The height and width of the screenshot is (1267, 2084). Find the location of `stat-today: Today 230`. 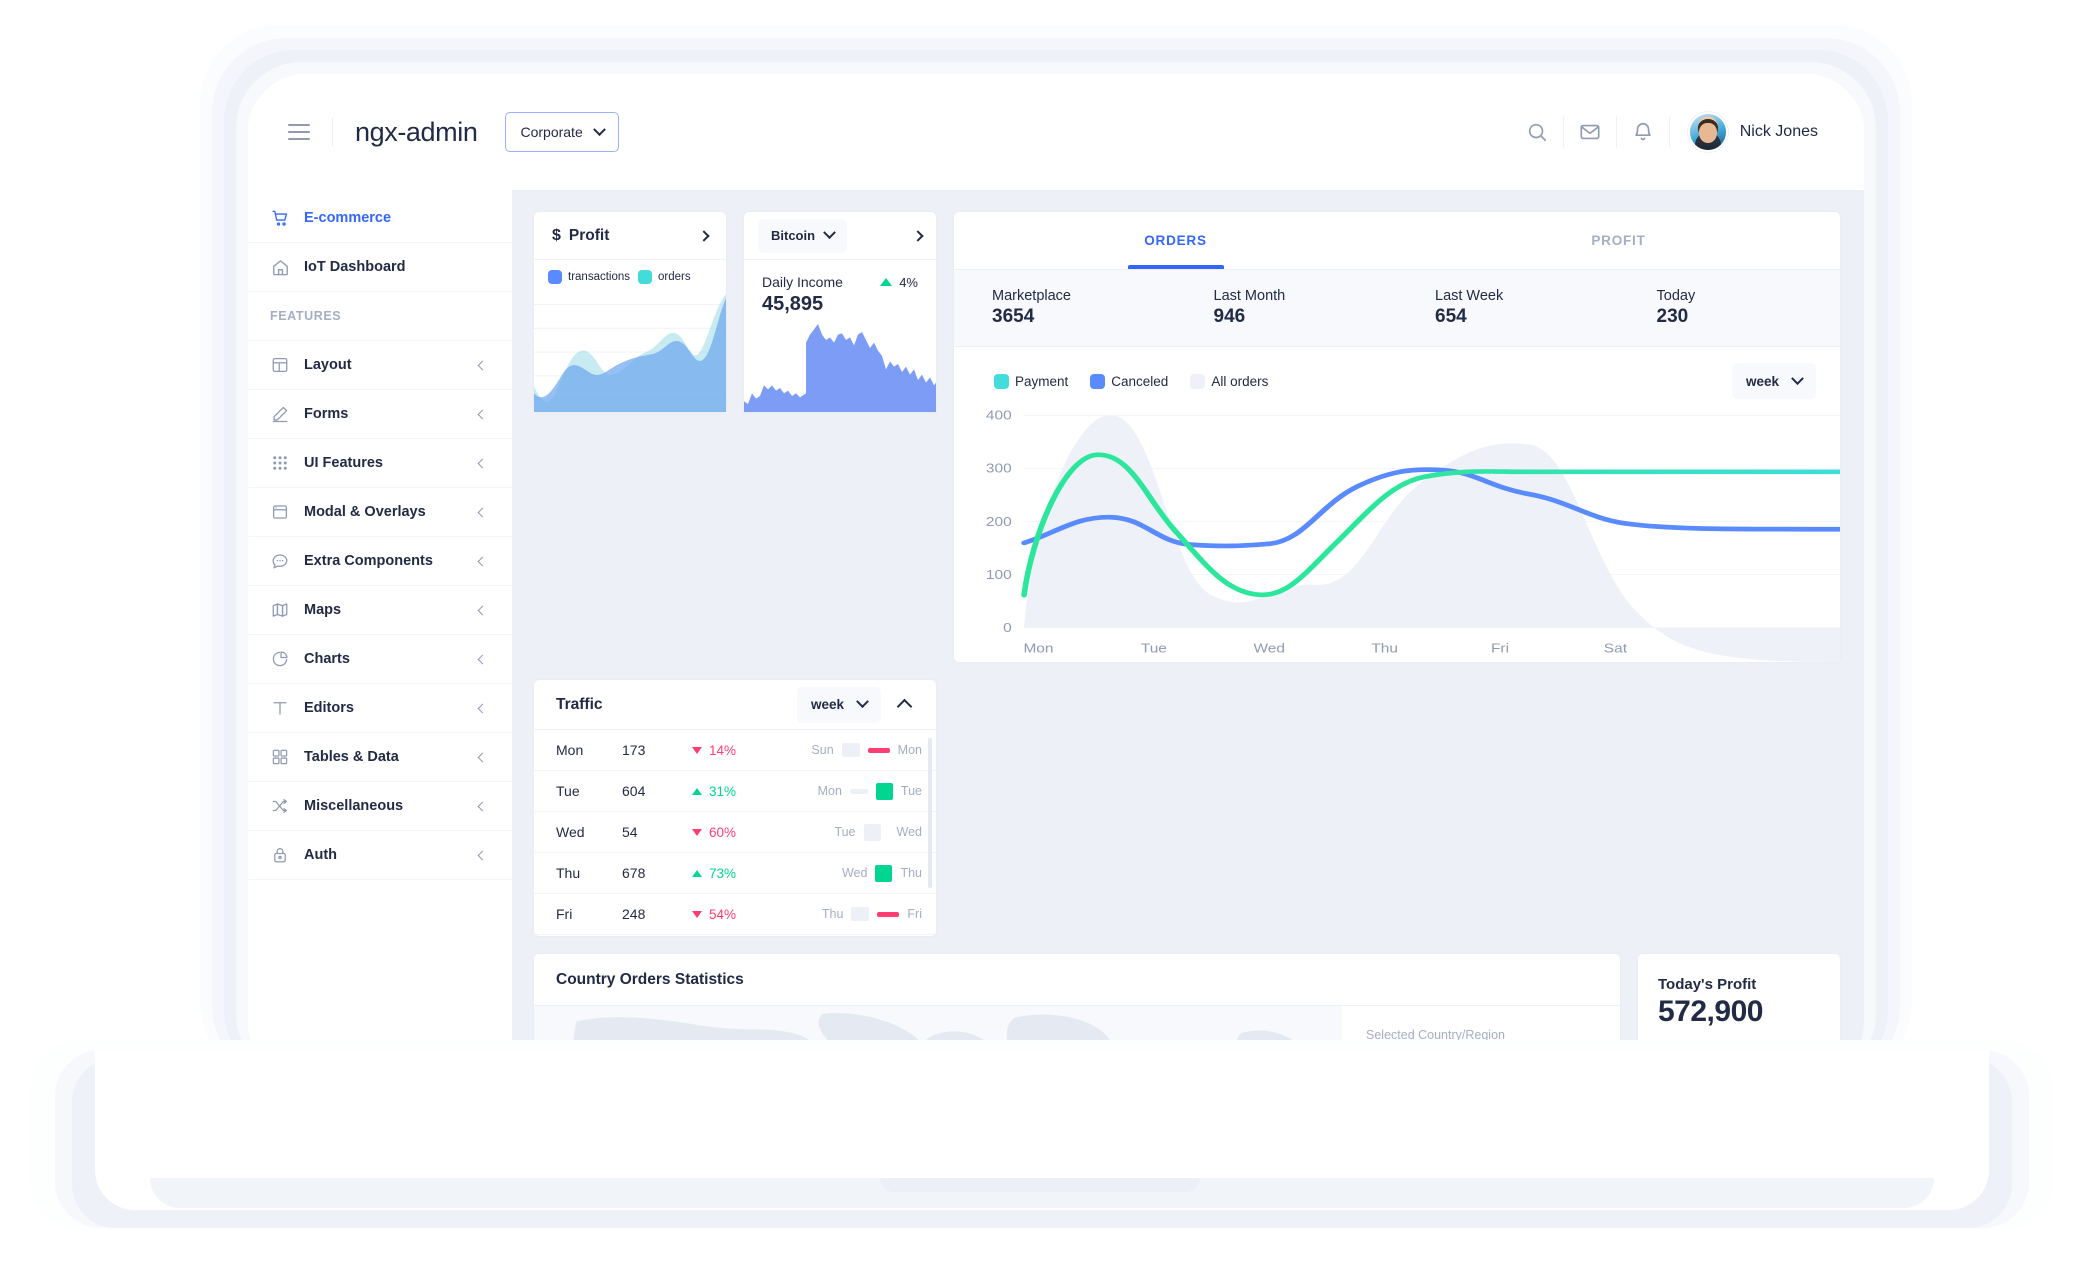

stat-today: Today 230 is located at coordinates (1730, 308).